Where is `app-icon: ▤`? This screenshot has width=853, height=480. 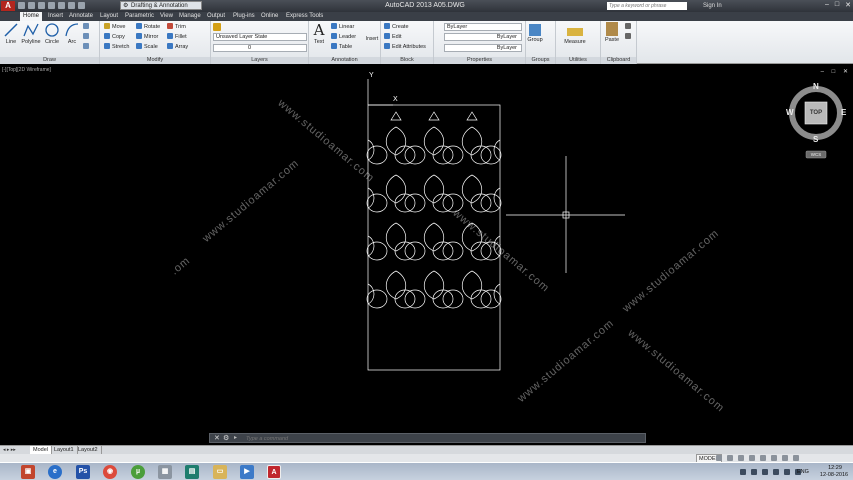
app-icon: ▤ is located at coordinates (192, 472).